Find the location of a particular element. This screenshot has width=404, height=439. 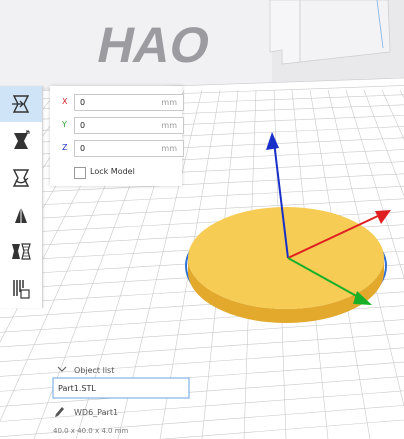

x-position-value: 0 is located at coordinates (83, 102).